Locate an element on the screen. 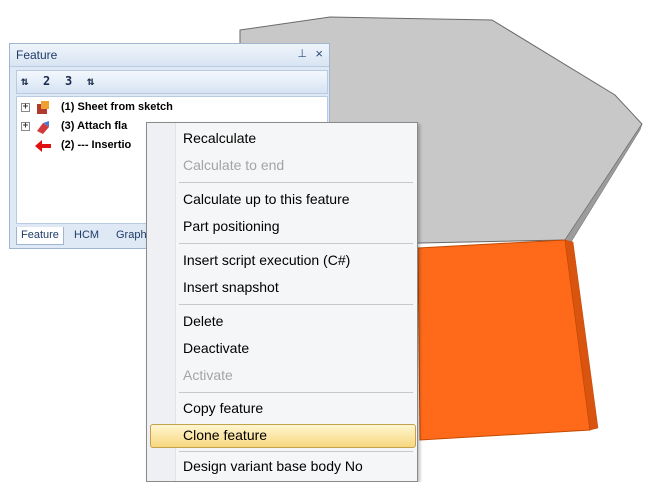 This screenshot has width=660, height=482. menu-item-design-variant: Design variant base body No is located at coordinates (273, 469).